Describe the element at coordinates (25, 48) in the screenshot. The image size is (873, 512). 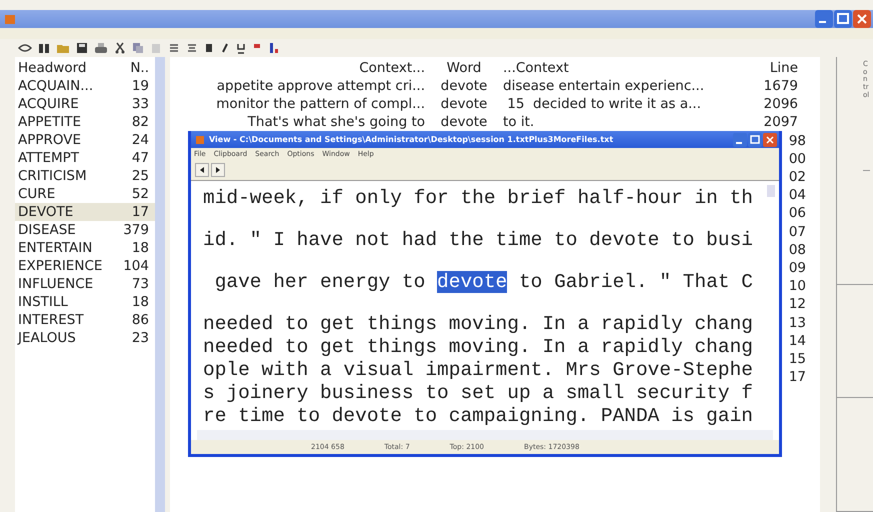
I see `eye-icon` at that location.